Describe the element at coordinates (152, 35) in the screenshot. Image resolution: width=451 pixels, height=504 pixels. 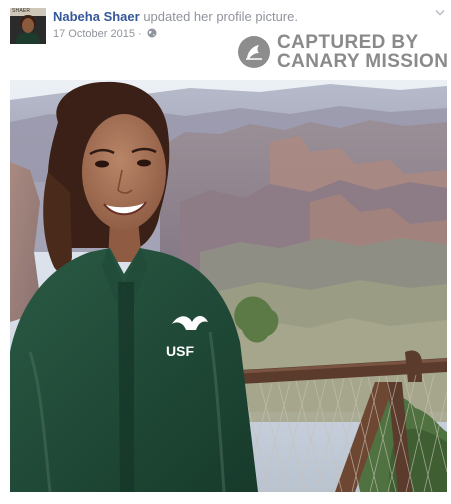
I see `globe-icon` at that location.